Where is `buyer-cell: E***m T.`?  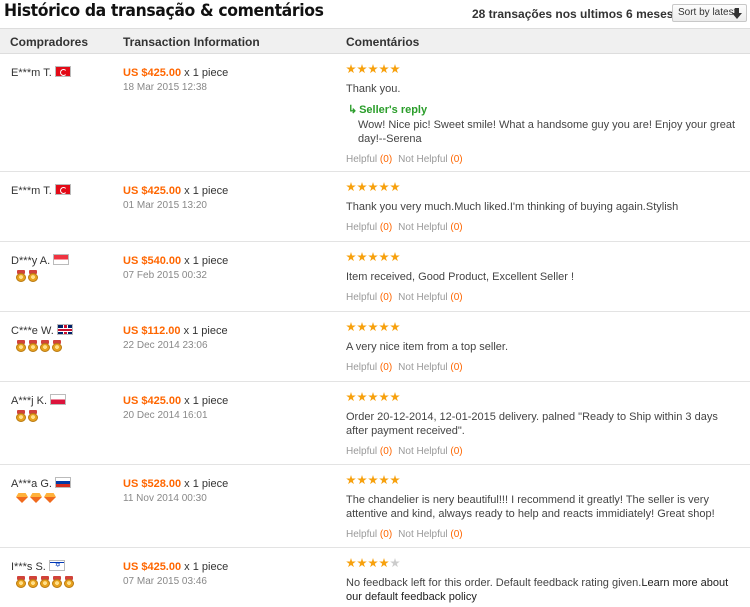 buyer-cell: E***m T. is located at coordinates (41, 190).